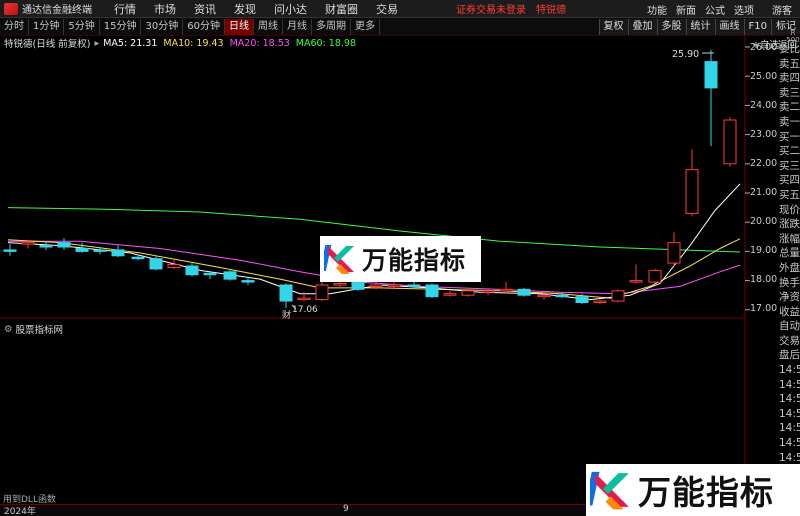 The height and width of the screenshot is (516, 800). Describe the element at coordinates (789, 239) in the screenshot. I see `sidebar-item-change-pct: 涨幅` at that location.